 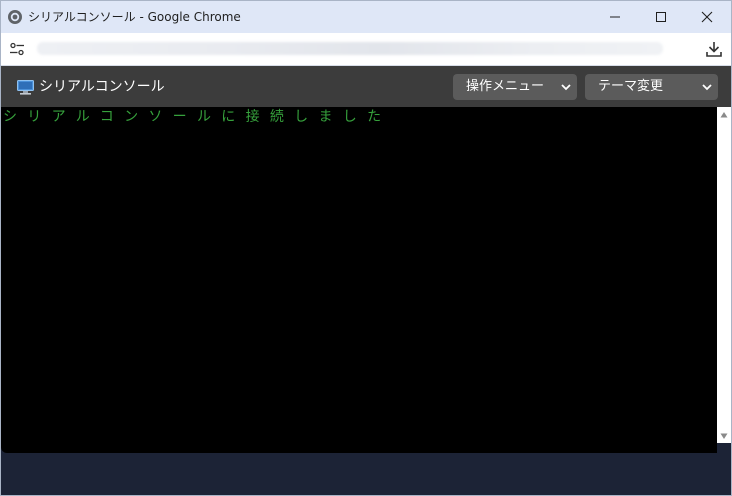 What do you see at coordinates (15, 17) in the screenshot?
I see `page-favicon-icon` at bounding box center [15, 17].